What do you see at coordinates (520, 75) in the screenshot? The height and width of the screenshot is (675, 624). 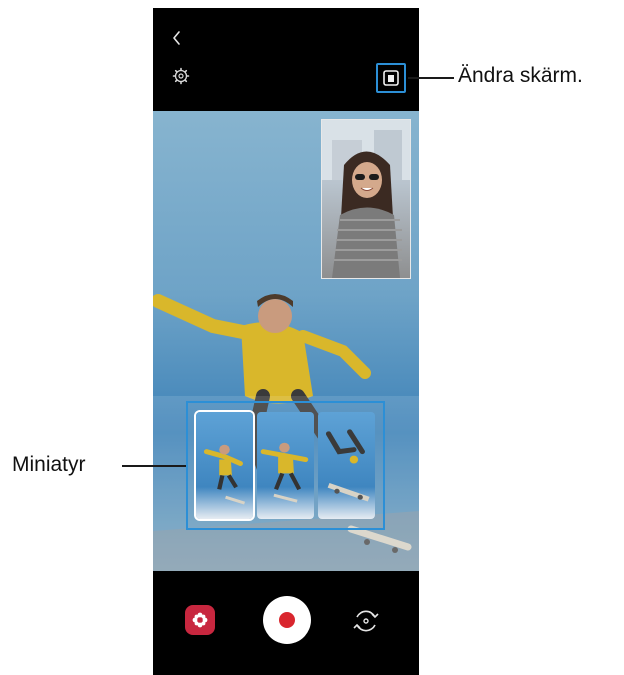 I see `change-screen-callout-label: Ändra skärm.` at bounding box center [520, 75].